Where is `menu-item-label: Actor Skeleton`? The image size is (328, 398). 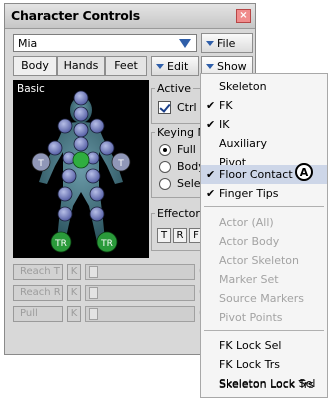 menu-item-label: Actor Skeleton is located at coordinates (259, 260).